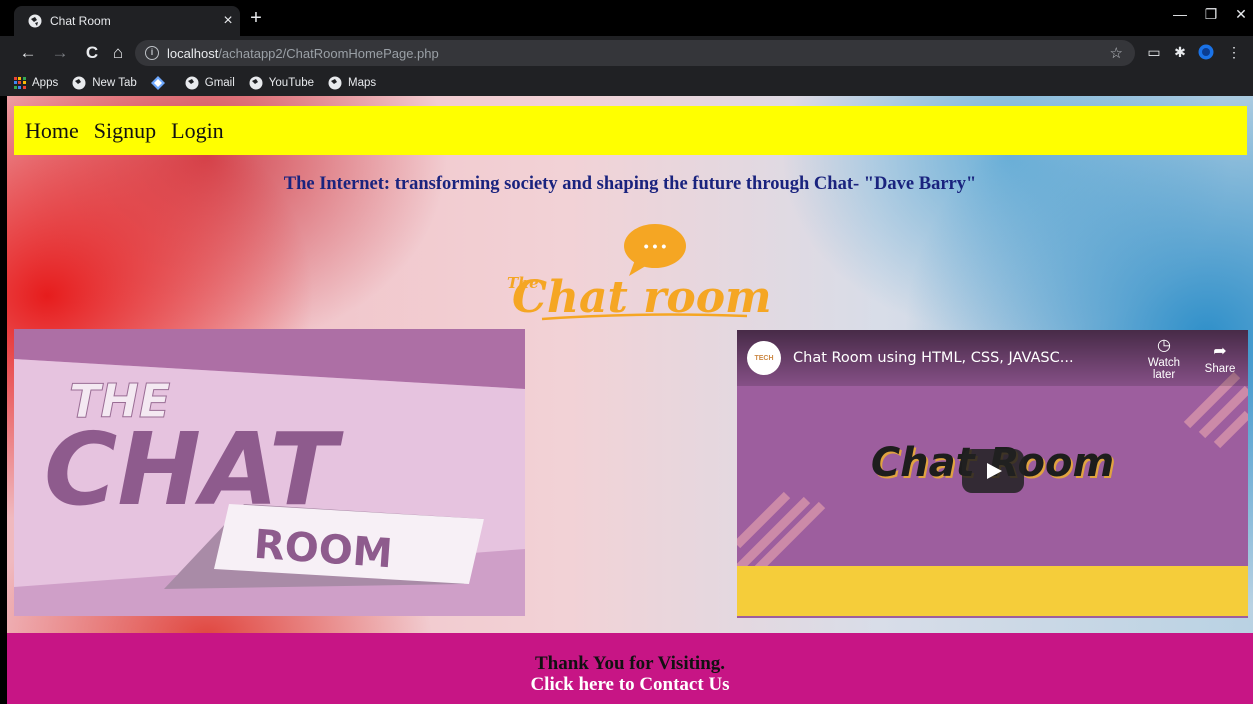 This screenshot has width=1253, height=704. Describe the element at coordinates (630, 130) in the screenshot. I see `top-navbar: Home Signup Login` at that location.